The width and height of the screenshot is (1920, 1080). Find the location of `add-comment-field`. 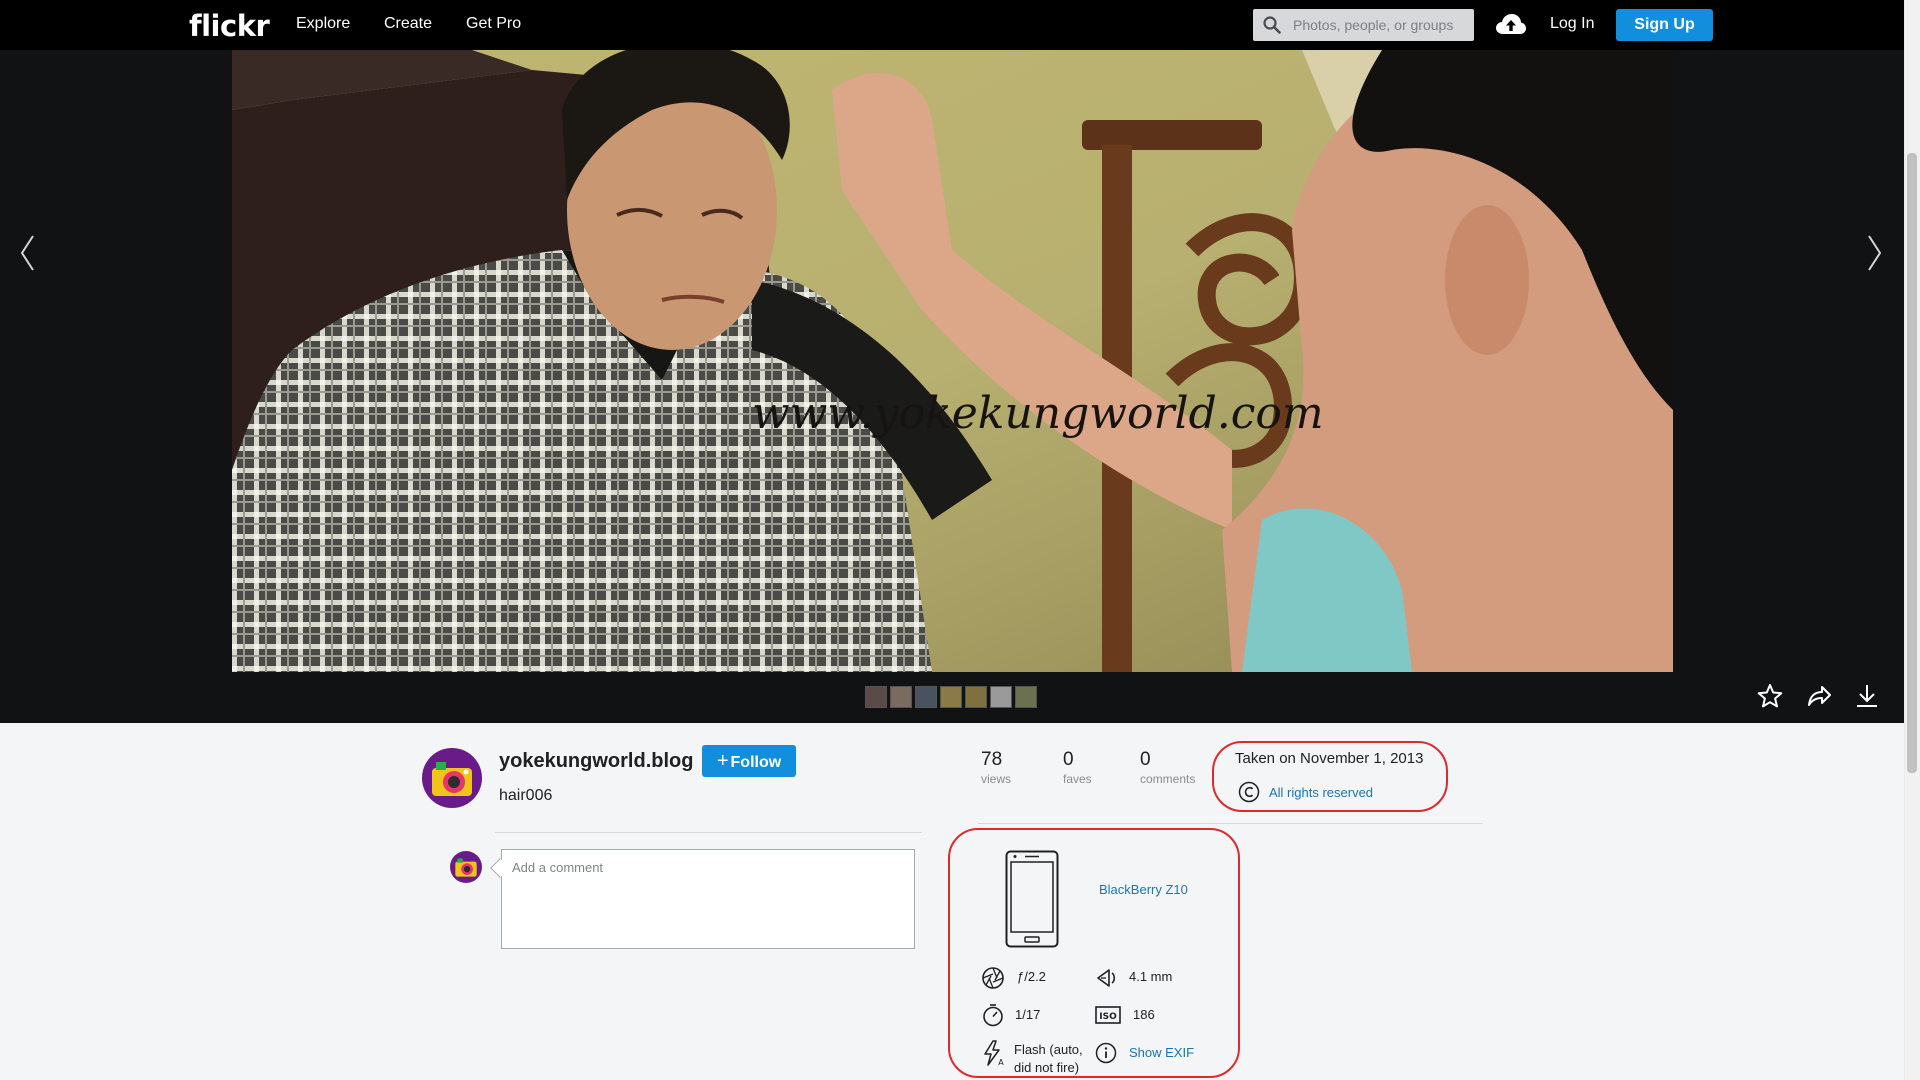

add-comment-field is located at coordinates (708, 899).